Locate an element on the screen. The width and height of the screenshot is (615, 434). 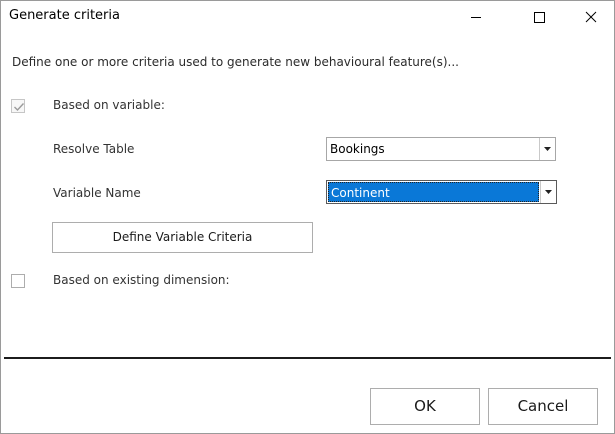
resolve-table-dropdown-arrow is located at coordinates (547, 149).